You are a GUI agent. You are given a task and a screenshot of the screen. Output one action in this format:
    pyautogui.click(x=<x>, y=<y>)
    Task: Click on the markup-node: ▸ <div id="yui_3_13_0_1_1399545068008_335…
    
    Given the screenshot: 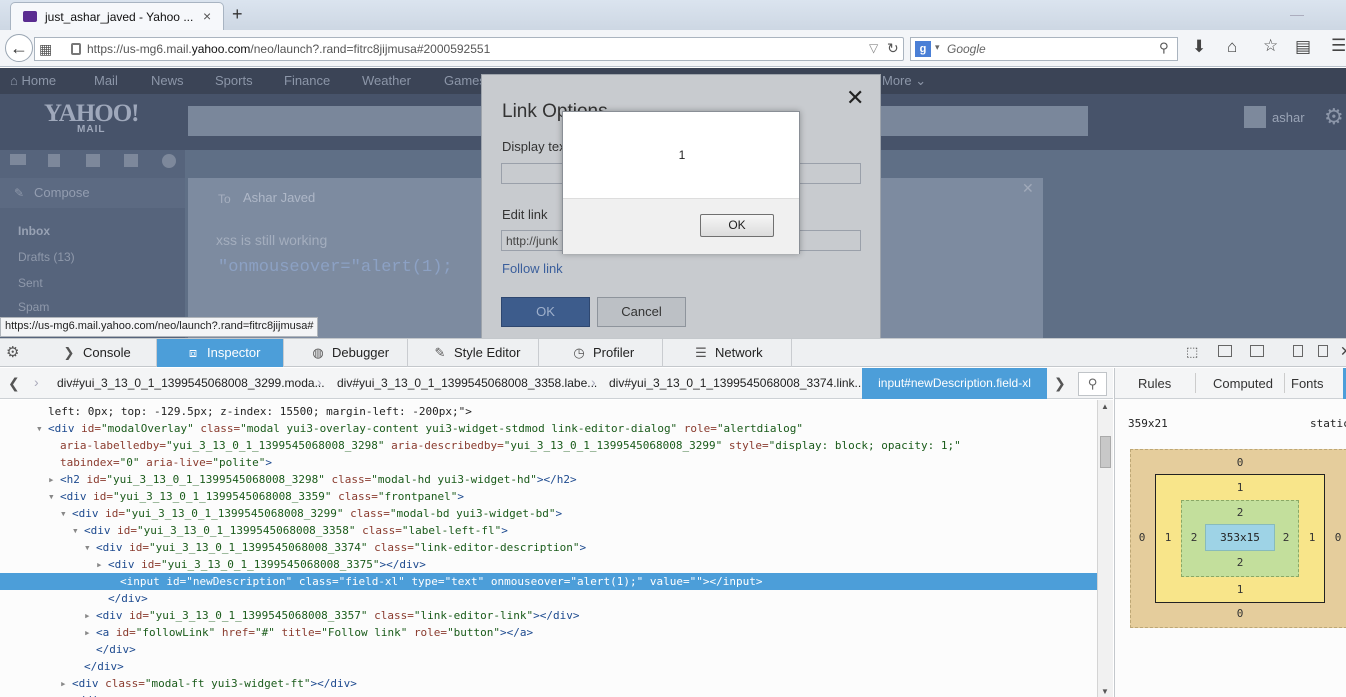 What is the action you would take?
    pyautogui.click(x=548, y=615)
    